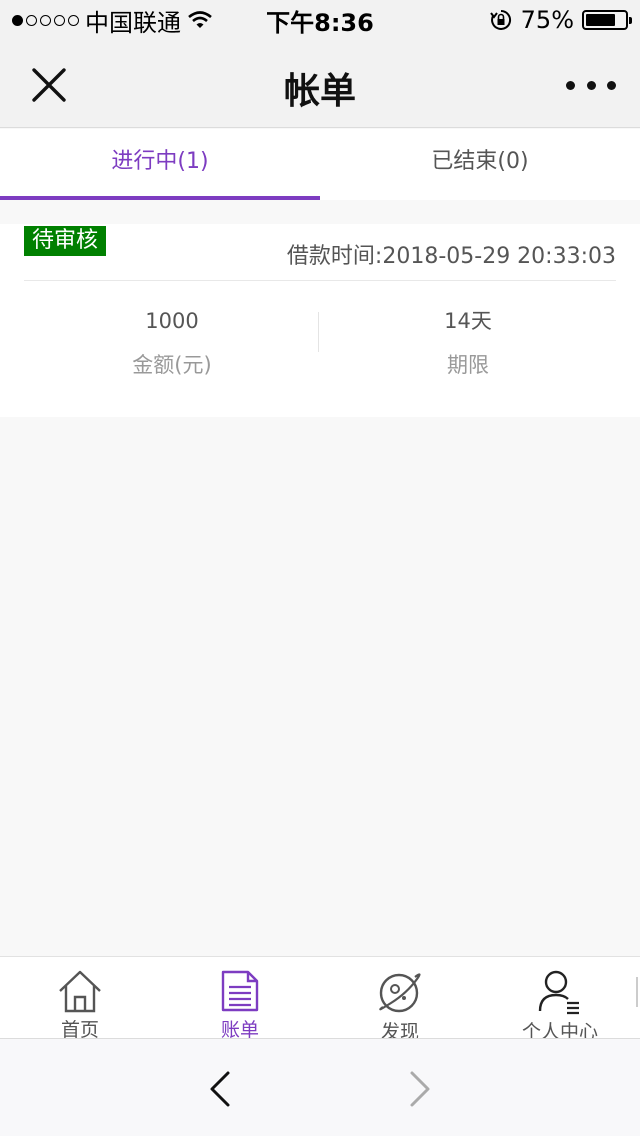  Describe the element at coordinates (172, 365) in the screenshot. I see `amount-label: 金额(元)` at that location.